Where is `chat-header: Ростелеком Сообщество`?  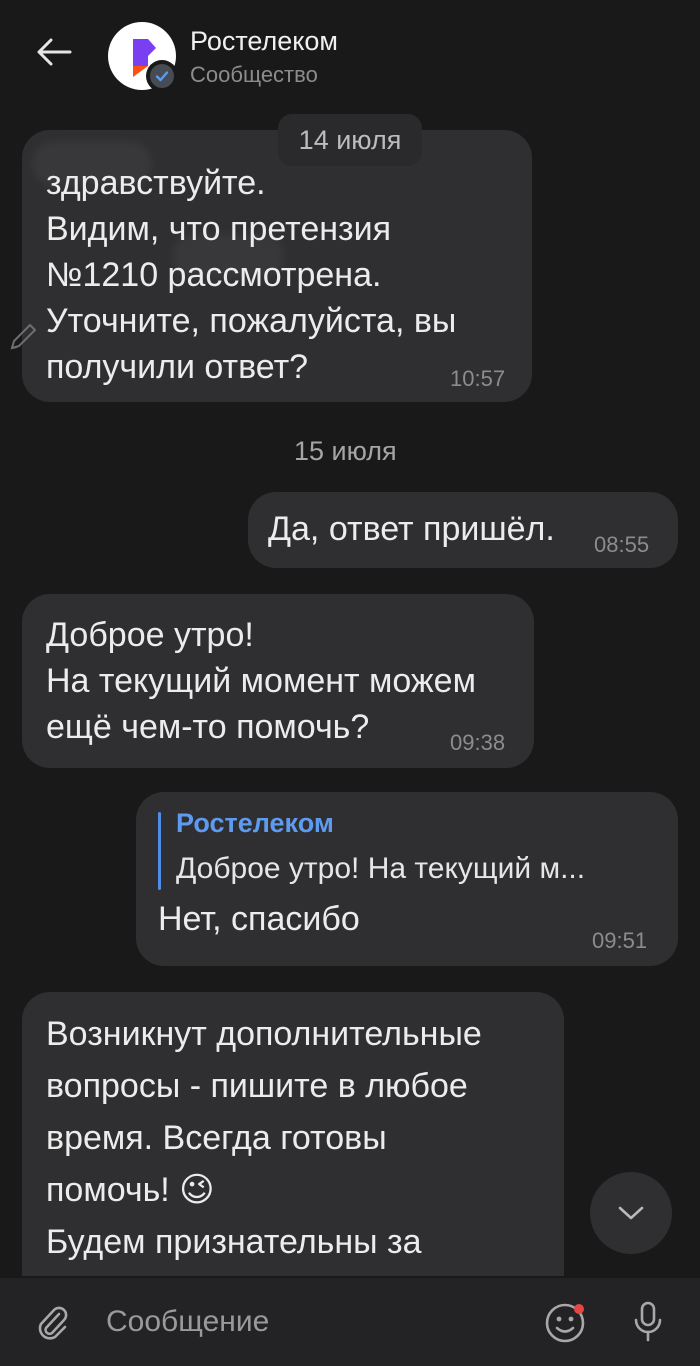 chat-header: Ростелеком Сообщество is located at coordinates (350, 51).